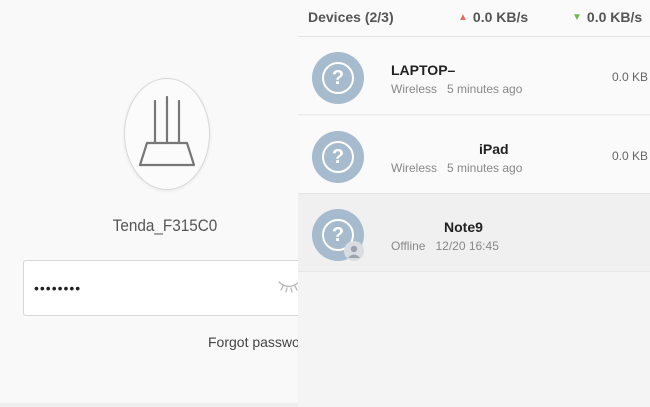 The image size is (650, 407). I want to click on device-row-ipad: ? iPad Wireless 5 minutes ago 0.0 KB, so click(474, 155).